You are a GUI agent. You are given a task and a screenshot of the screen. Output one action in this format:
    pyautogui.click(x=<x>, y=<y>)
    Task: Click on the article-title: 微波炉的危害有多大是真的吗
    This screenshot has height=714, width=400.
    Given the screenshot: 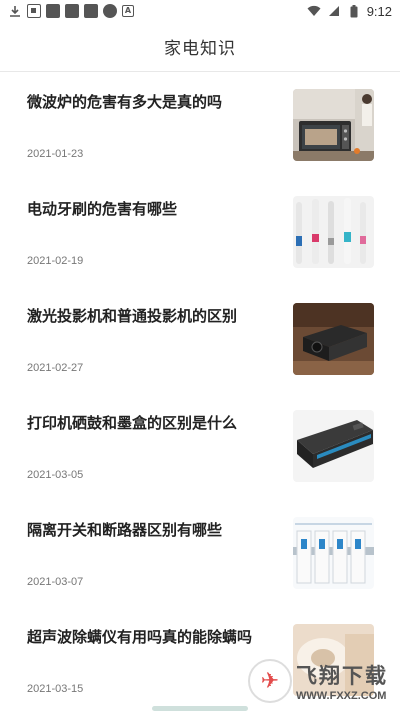 What is the action you would take?
    pyautogui.click(x=125, y=102)
    